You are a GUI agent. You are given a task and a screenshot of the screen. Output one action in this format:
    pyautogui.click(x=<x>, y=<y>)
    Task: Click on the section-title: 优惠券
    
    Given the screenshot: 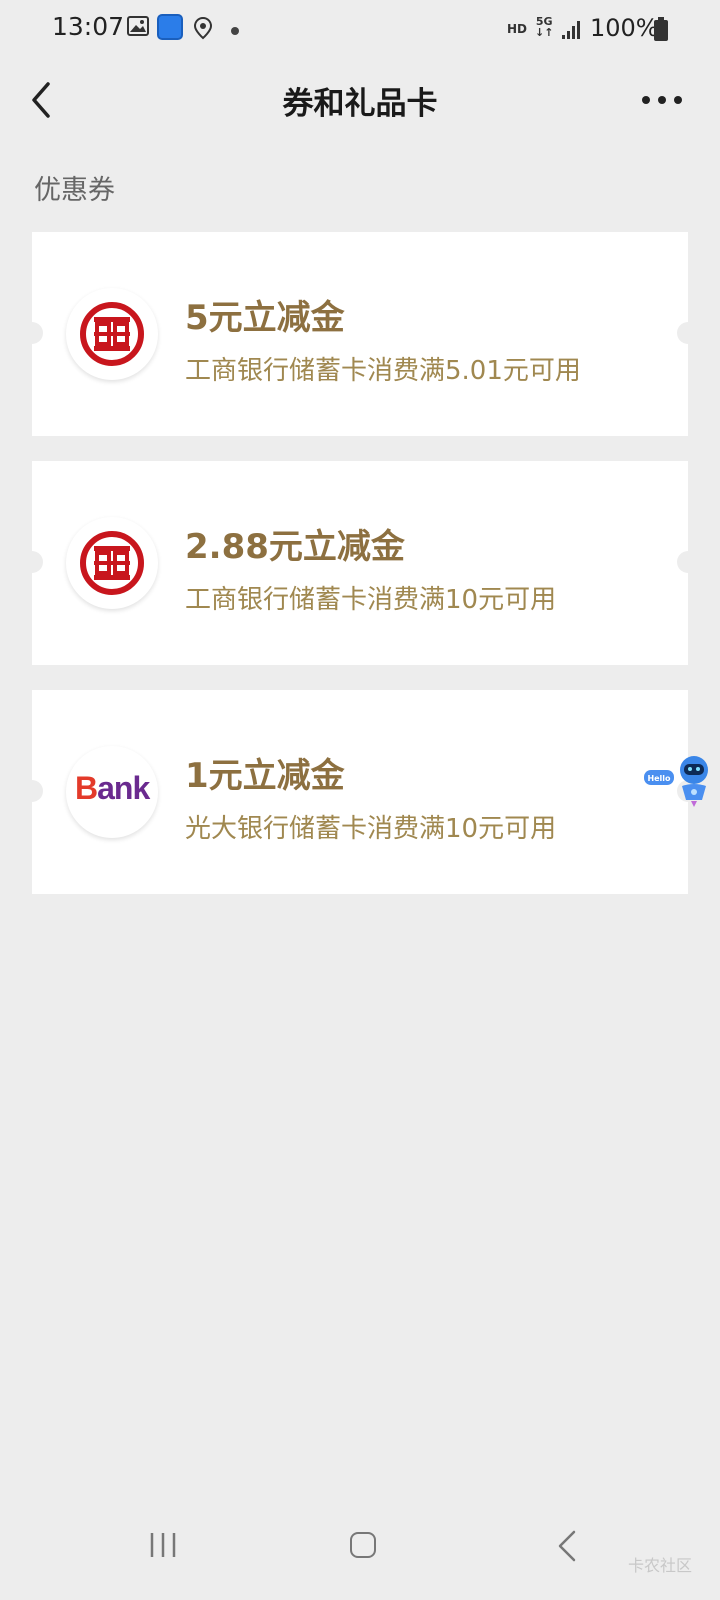 What is the action you would take?
    pyautogui.click(x=74, y=190)
    